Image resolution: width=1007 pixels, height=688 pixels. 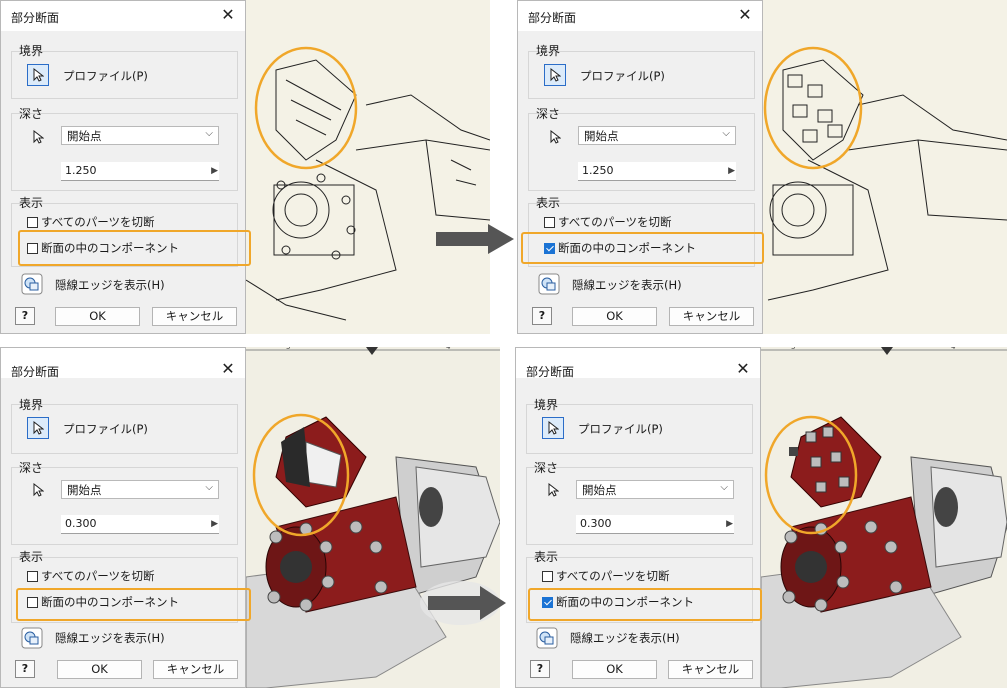 What do you see at coordinates (110, 285) in the screenshot?
I see `hidden-edges-label: 隠線エッジを表示(H)` at bounding box center [110, 285].